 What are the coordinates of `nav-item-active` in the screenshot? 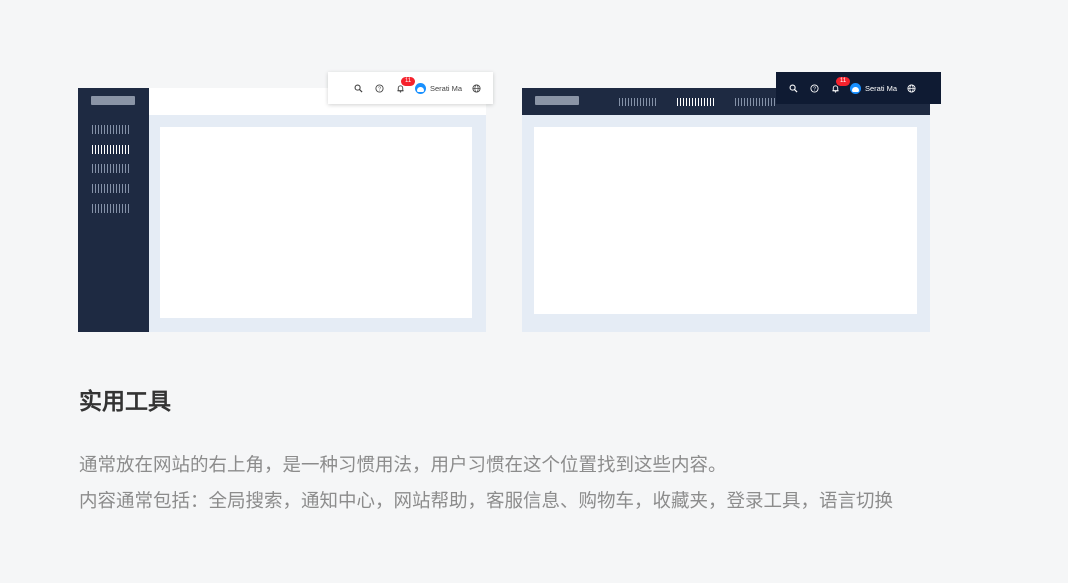 It's located at (696, 102).